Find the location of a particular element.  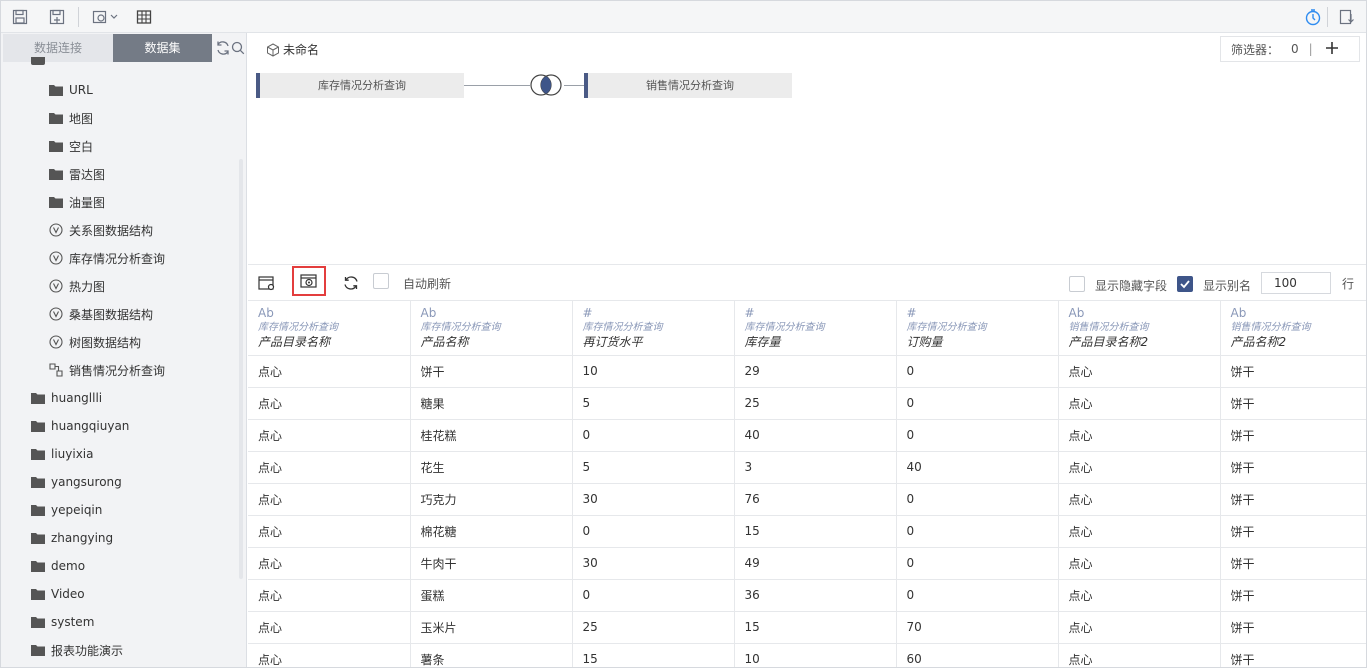

tree-item: 油量图 is located at coordinates (77, 202).